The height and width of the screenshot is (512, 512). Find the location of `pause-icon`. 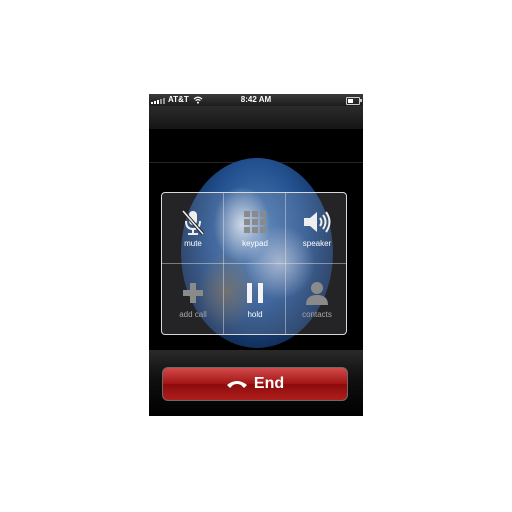

pause-icon is located at coordinates (255, 293).